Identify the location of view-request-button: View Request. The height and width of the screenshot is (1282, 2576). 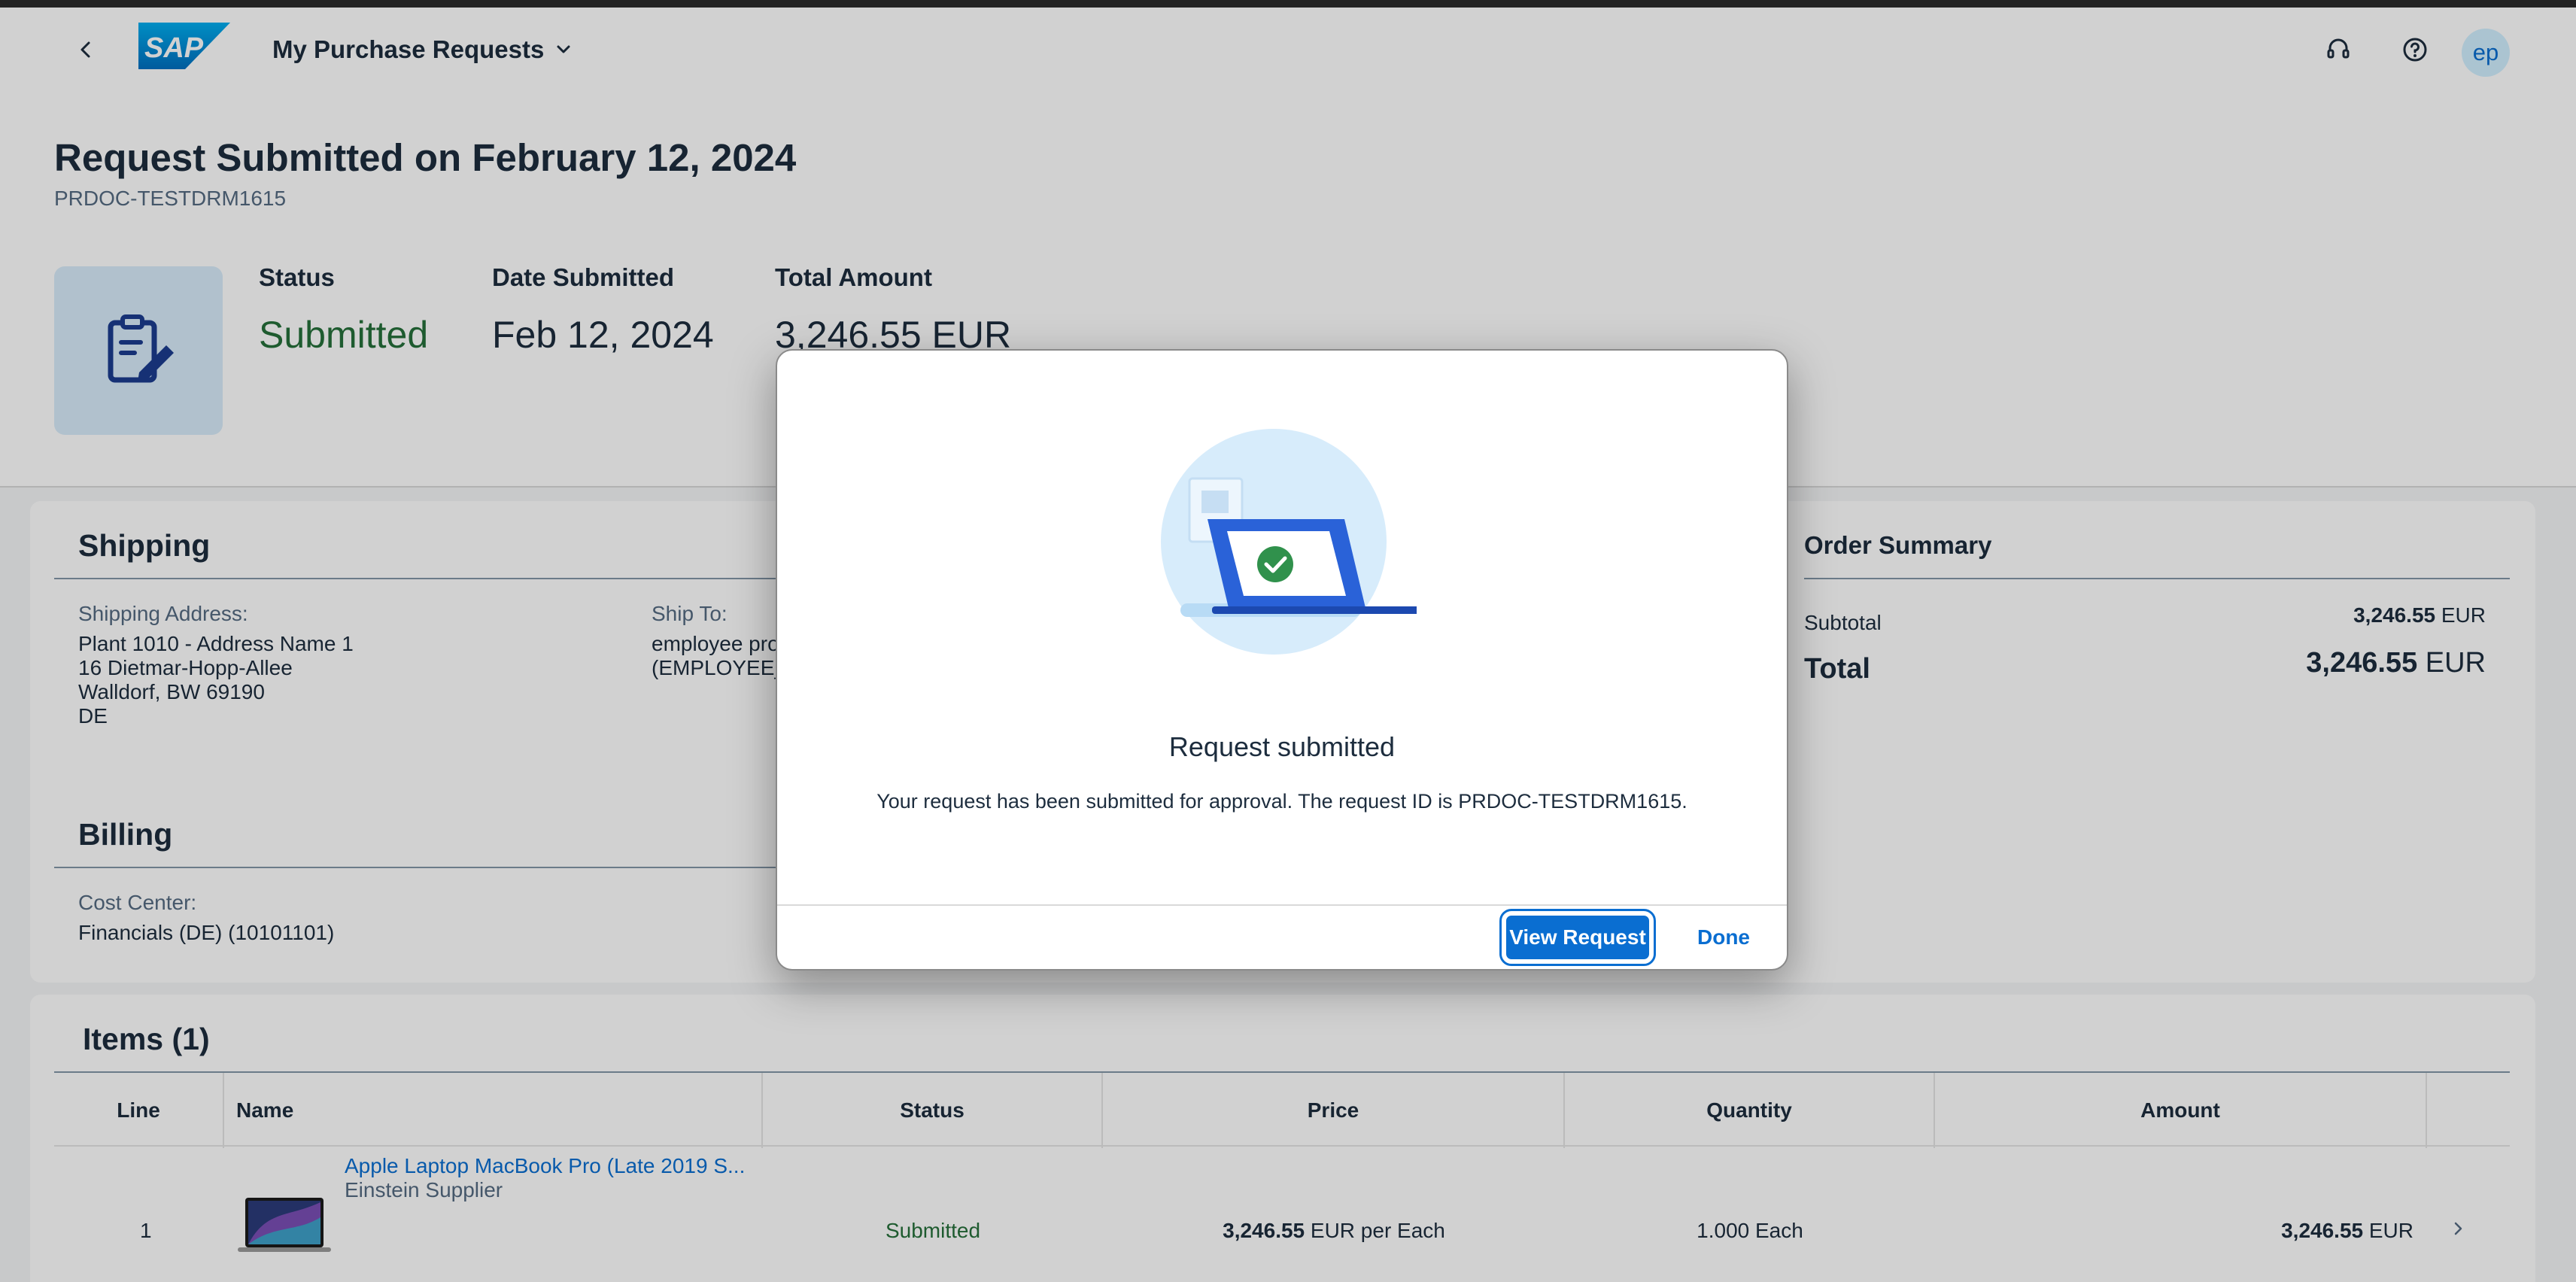
(1577, 938).